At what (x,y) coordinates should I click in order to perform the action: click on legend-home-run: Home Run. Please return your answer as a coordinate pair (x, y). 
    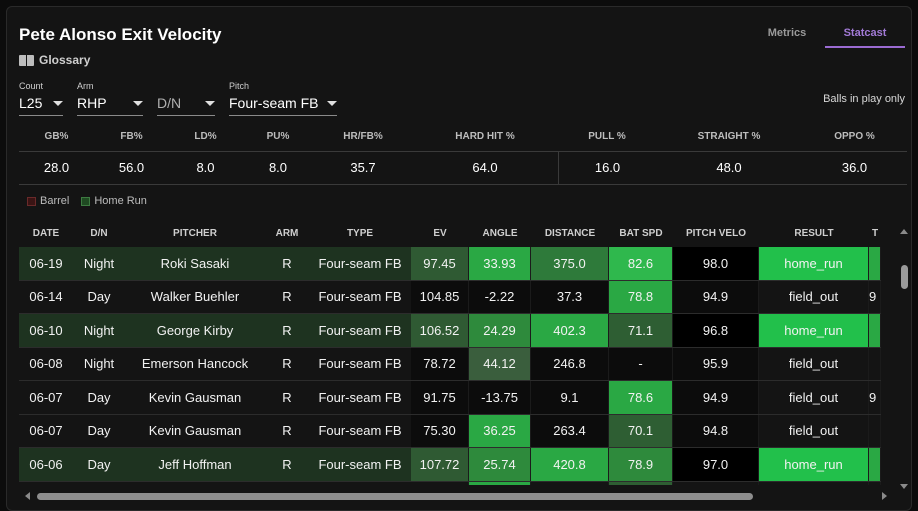
    Looking at the image, I should click on (114, 201).